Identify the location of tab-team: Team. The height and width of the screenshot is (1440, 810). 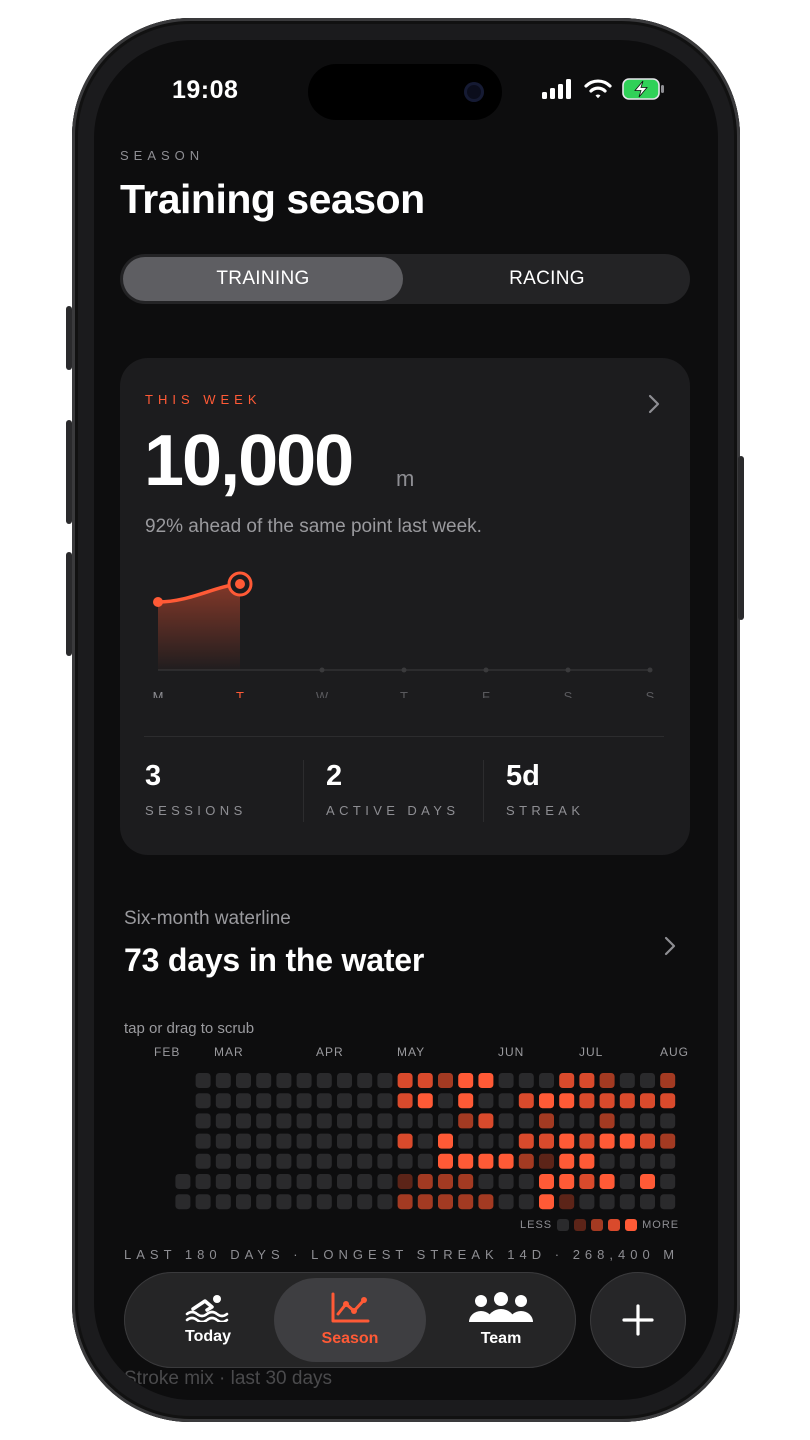
(501, 1320).